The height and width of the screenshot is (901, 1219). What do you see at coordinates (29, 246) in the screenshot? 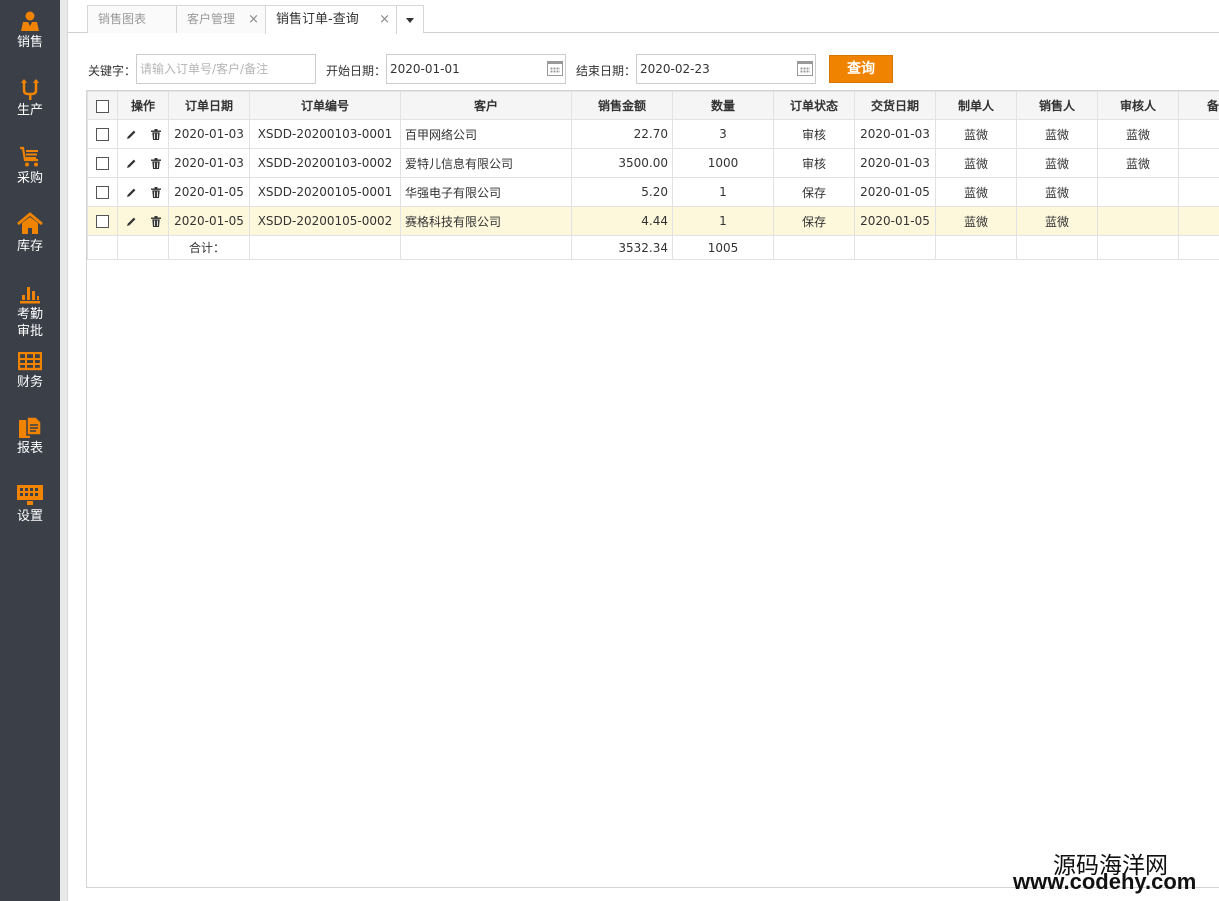
I see `sidebar-item-label: 库存` at bounding box center [29, 246].